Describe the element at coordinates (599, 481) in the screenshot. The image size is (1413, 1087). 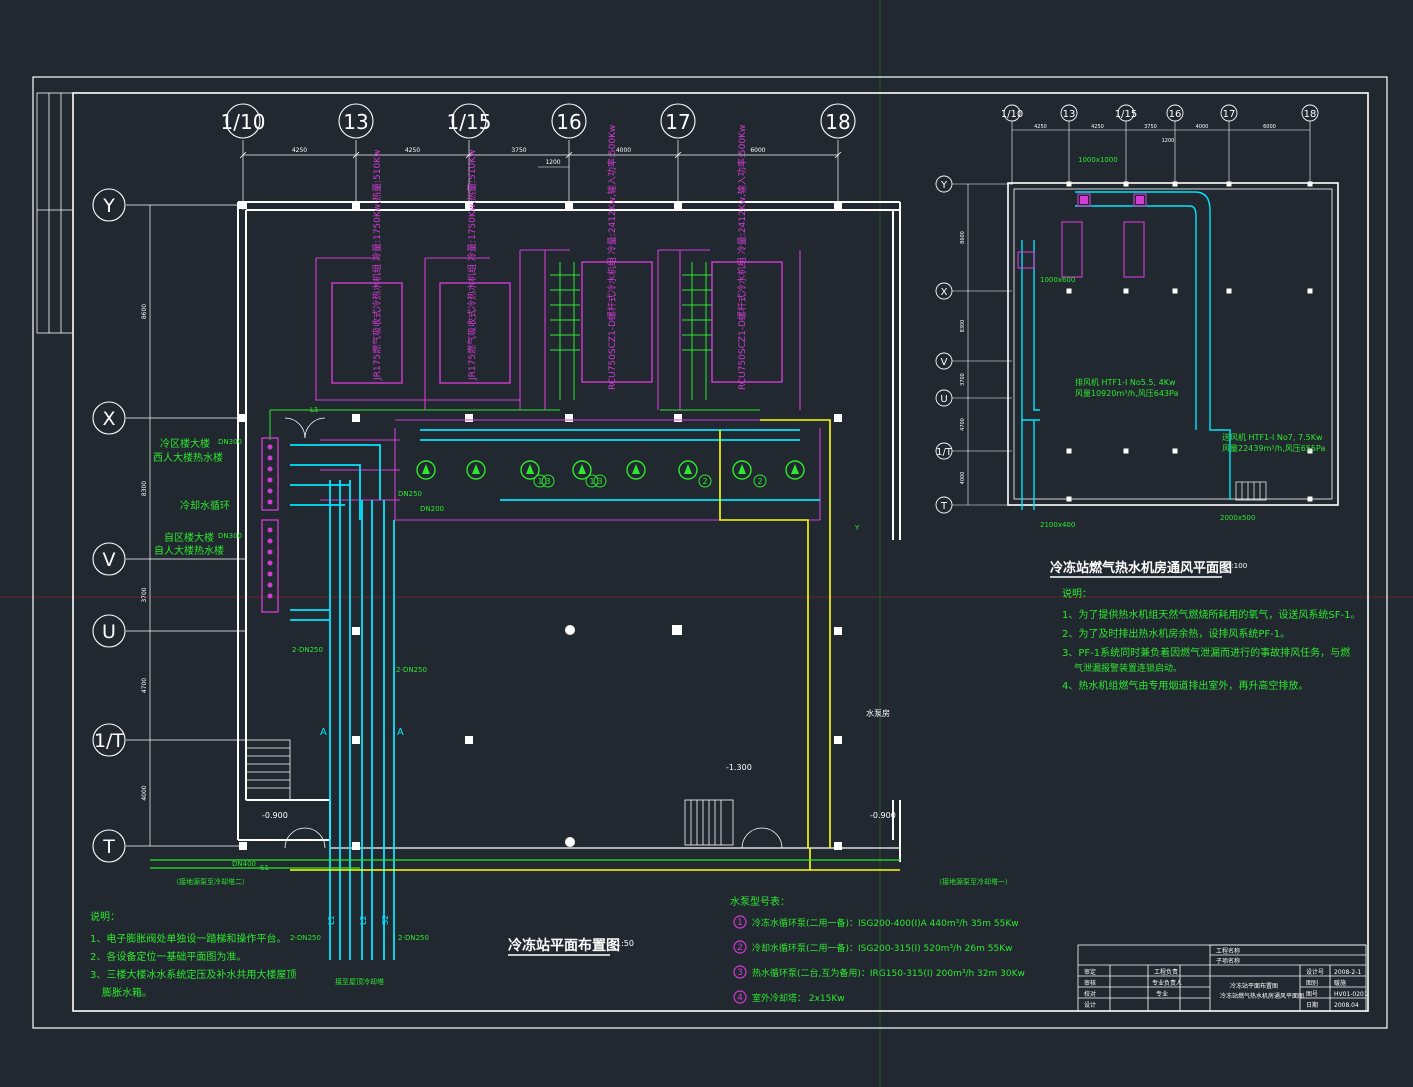
I see `pump-tag-5: 3` at that location.